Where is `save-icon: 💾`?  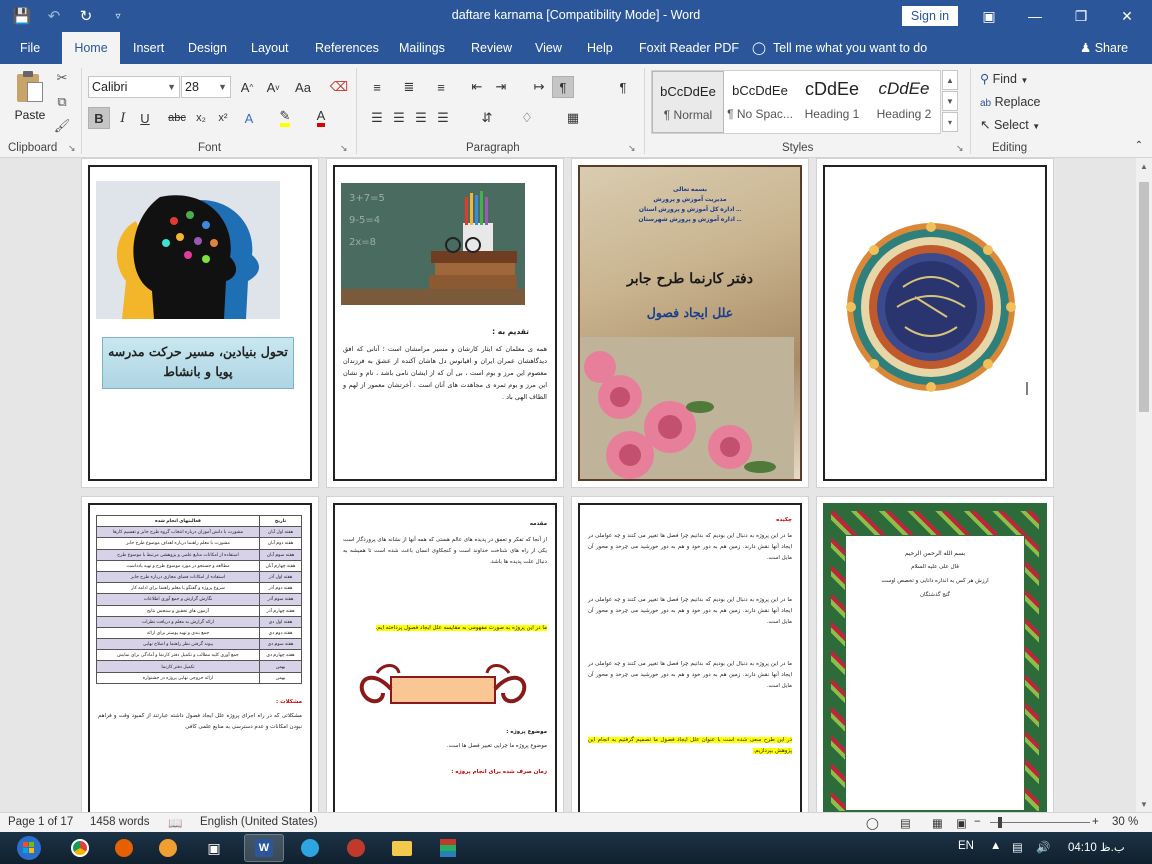 save-icon: 💾 is located at coordinates (22, 16).